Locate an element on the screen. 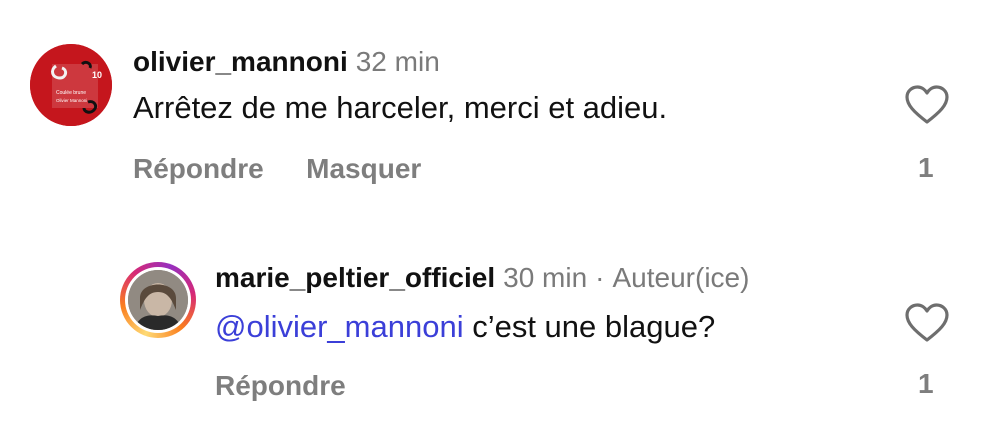 Image resolution: width=1000 pixels, height=421 pixels. timestamp: 30 min is located at coordinates (545, 277).